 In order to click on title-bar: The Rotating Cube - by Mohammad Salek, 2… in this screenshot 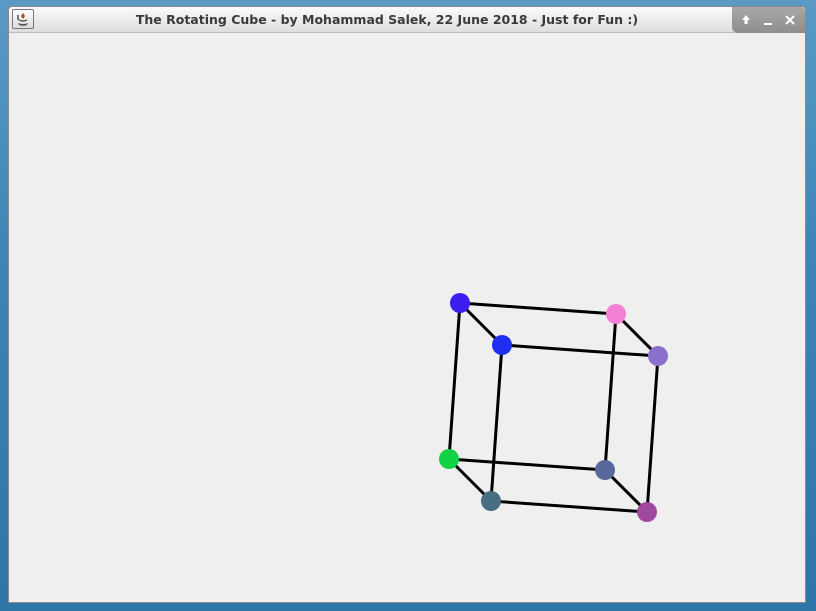, I will do `click(407, 20)`.